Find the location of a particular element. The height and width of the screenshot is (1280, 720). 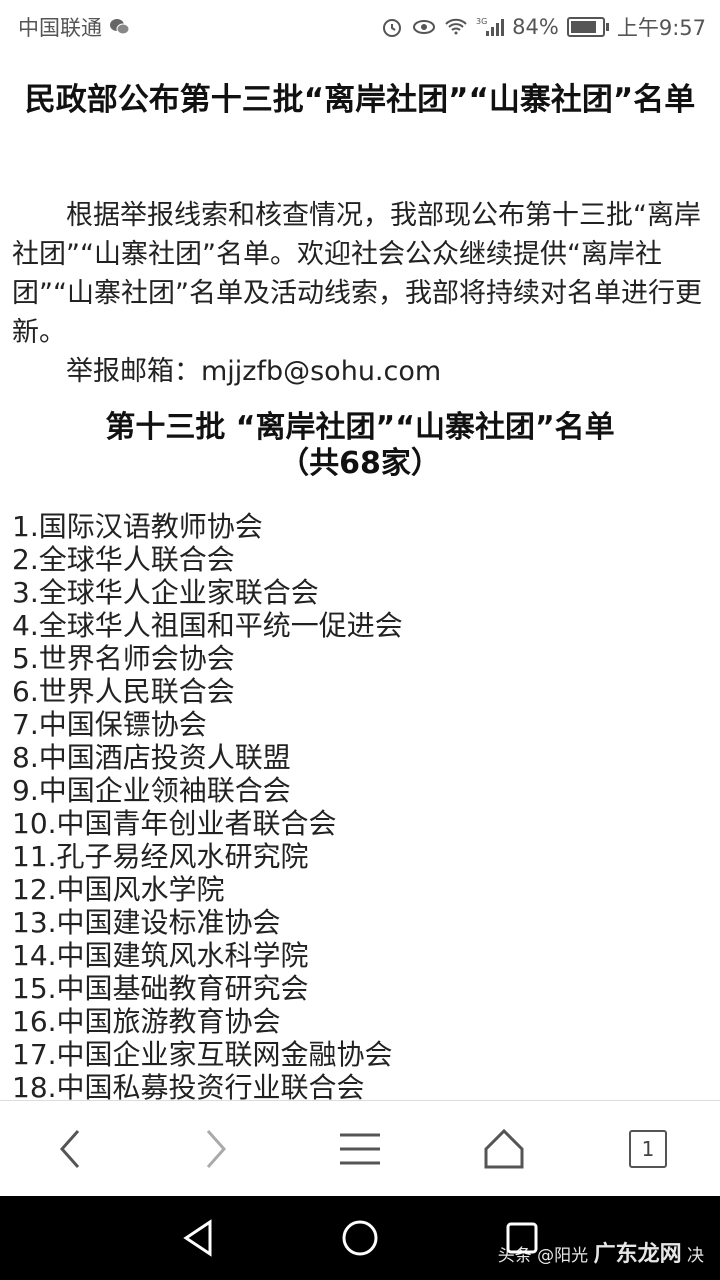

list-item: 10.中国青年创业者联合会 is located at coordinates (174, 823).